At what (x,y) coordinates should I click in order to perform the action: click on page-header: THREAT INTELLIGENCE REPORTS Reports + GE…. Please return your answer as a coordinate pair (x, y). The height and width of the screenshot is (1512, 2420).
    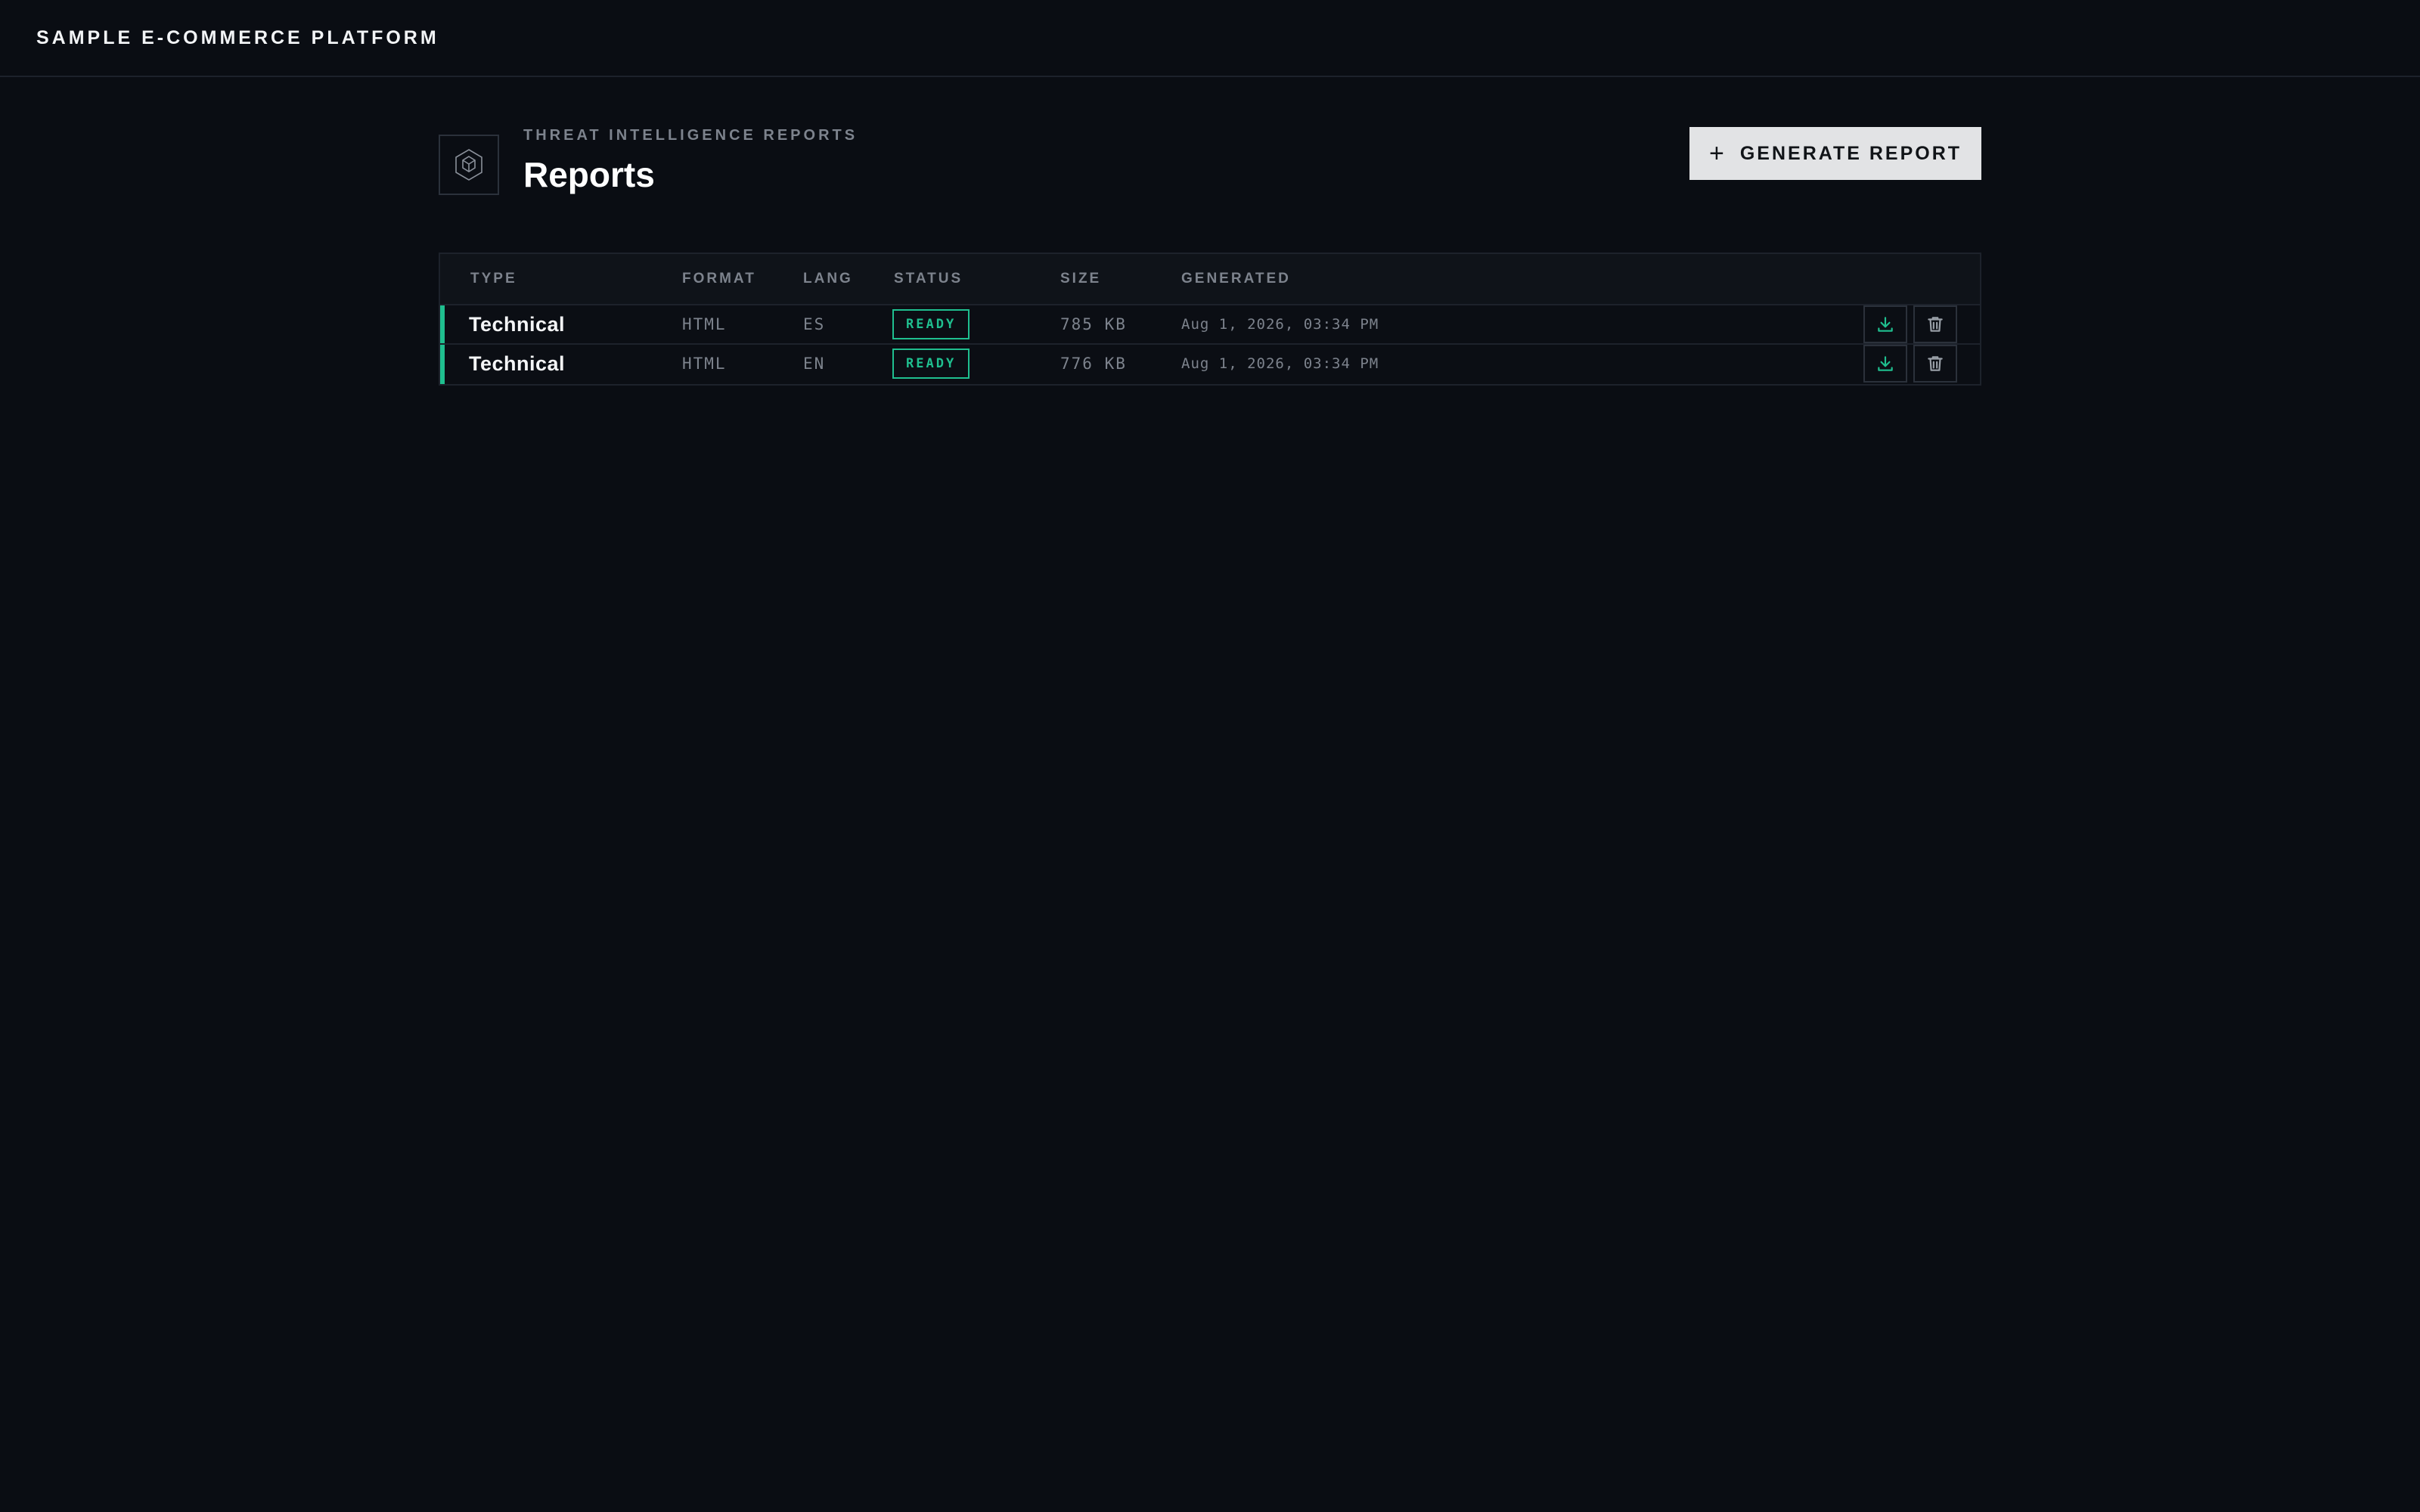
    Looking at the image, I should click on (1210, 165).